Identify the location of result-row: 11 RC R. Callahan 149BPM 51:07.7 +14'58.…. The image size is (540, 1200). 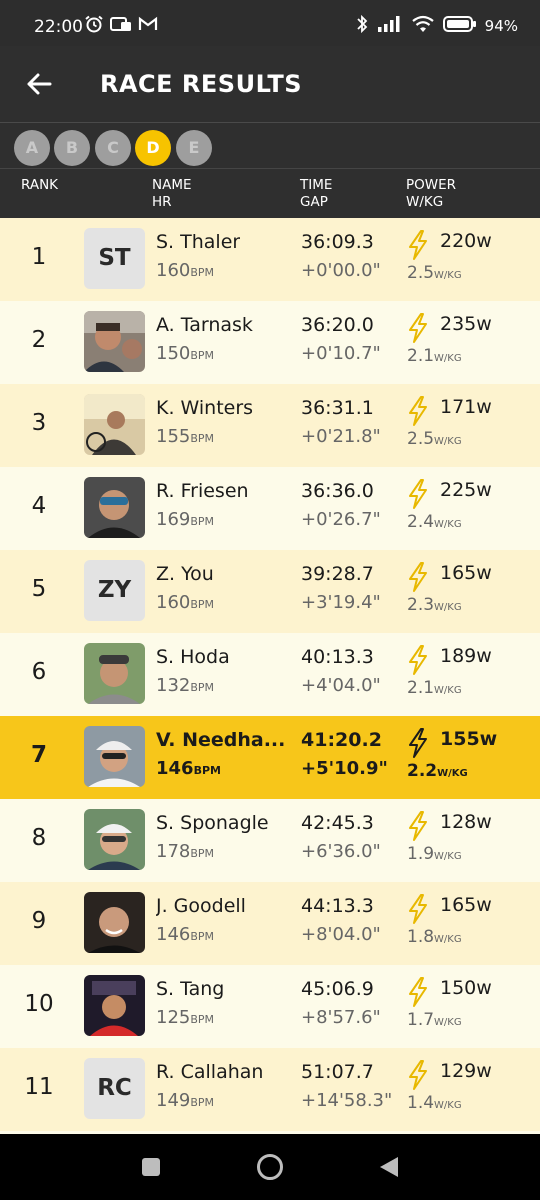
(270, 1089).